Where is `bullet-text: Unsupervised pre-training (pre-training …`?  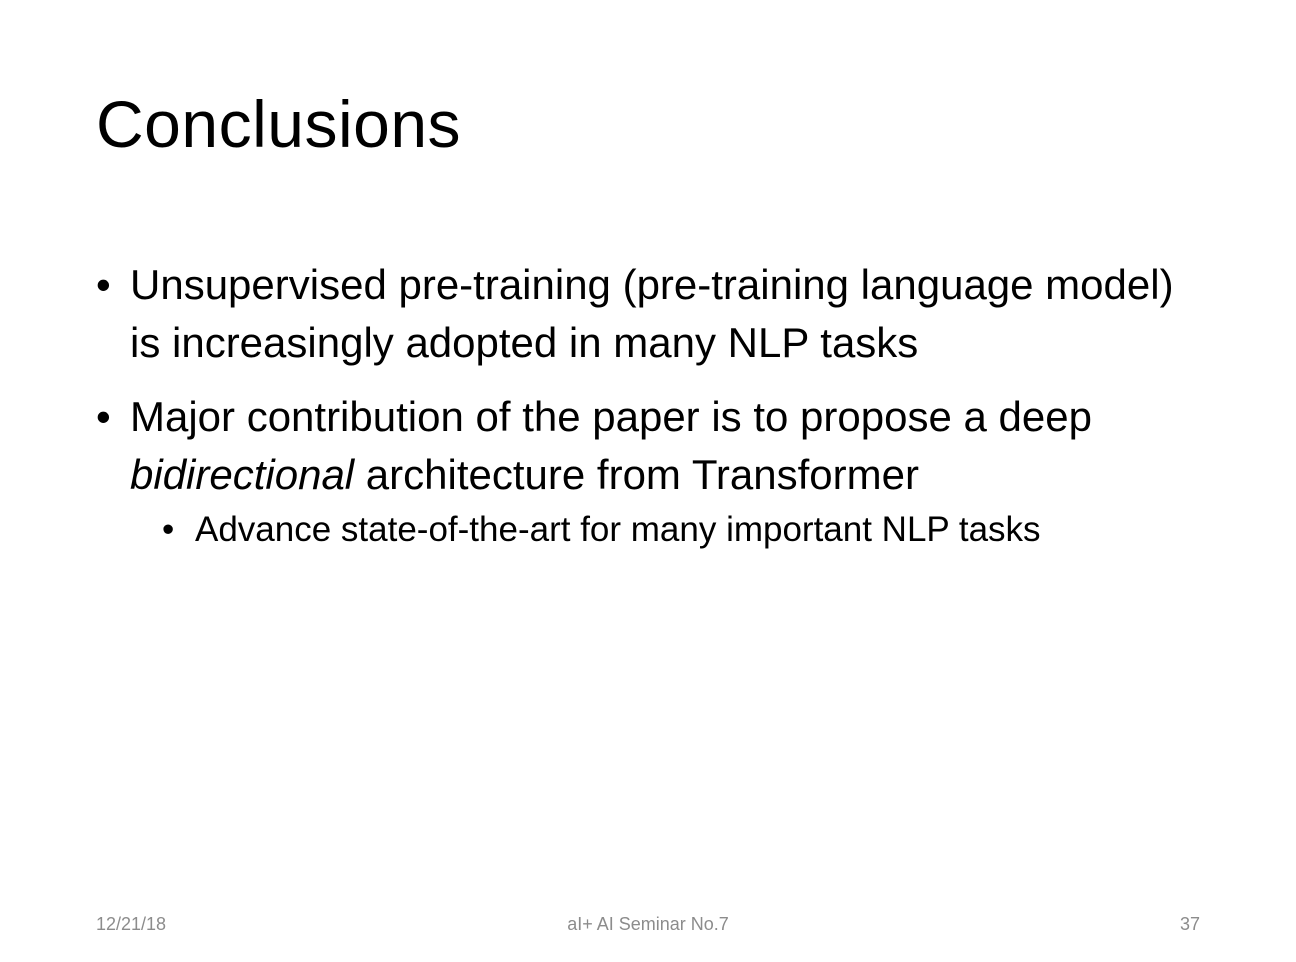
bullet-text: Unsupervised pre-training (pre-training … is located at coordinates (652, 313).